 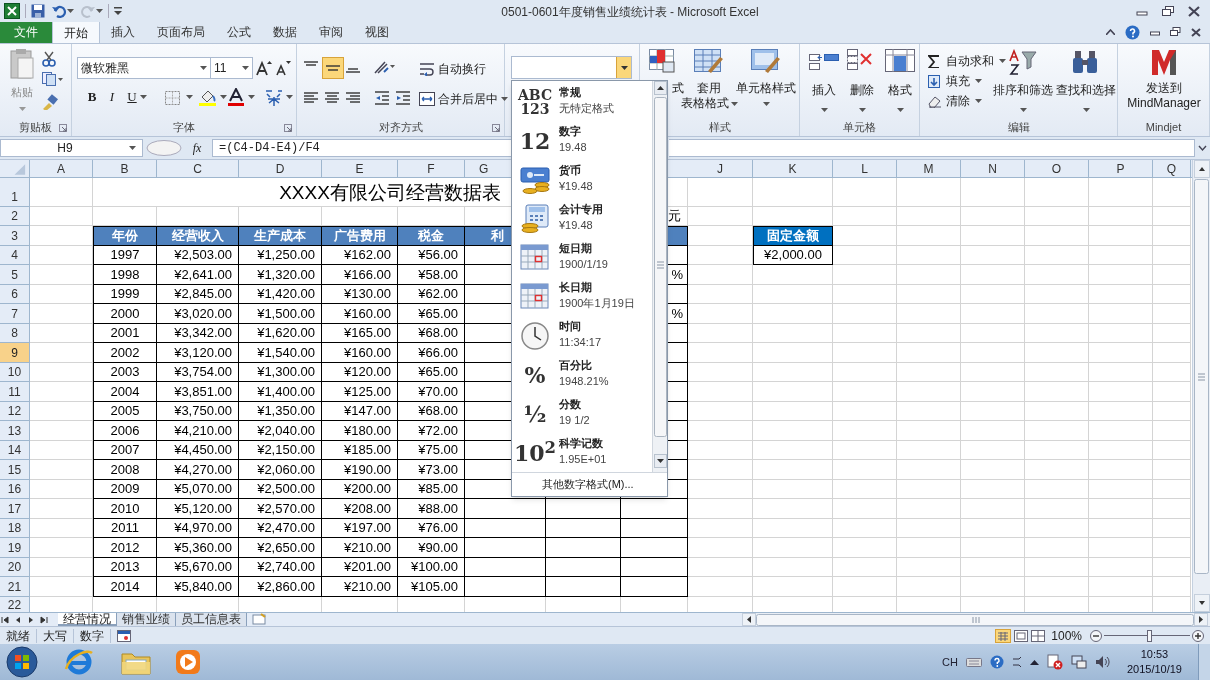 I want to click on table-cell: ¥147.00, so click(x=360, y=411).